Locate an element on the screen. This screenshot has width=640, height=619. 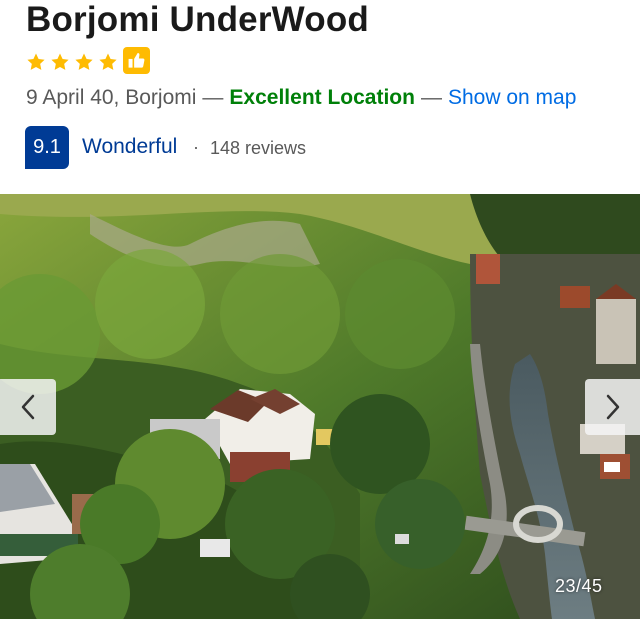
chevron-right-icon is located at coordinates (613, 407).